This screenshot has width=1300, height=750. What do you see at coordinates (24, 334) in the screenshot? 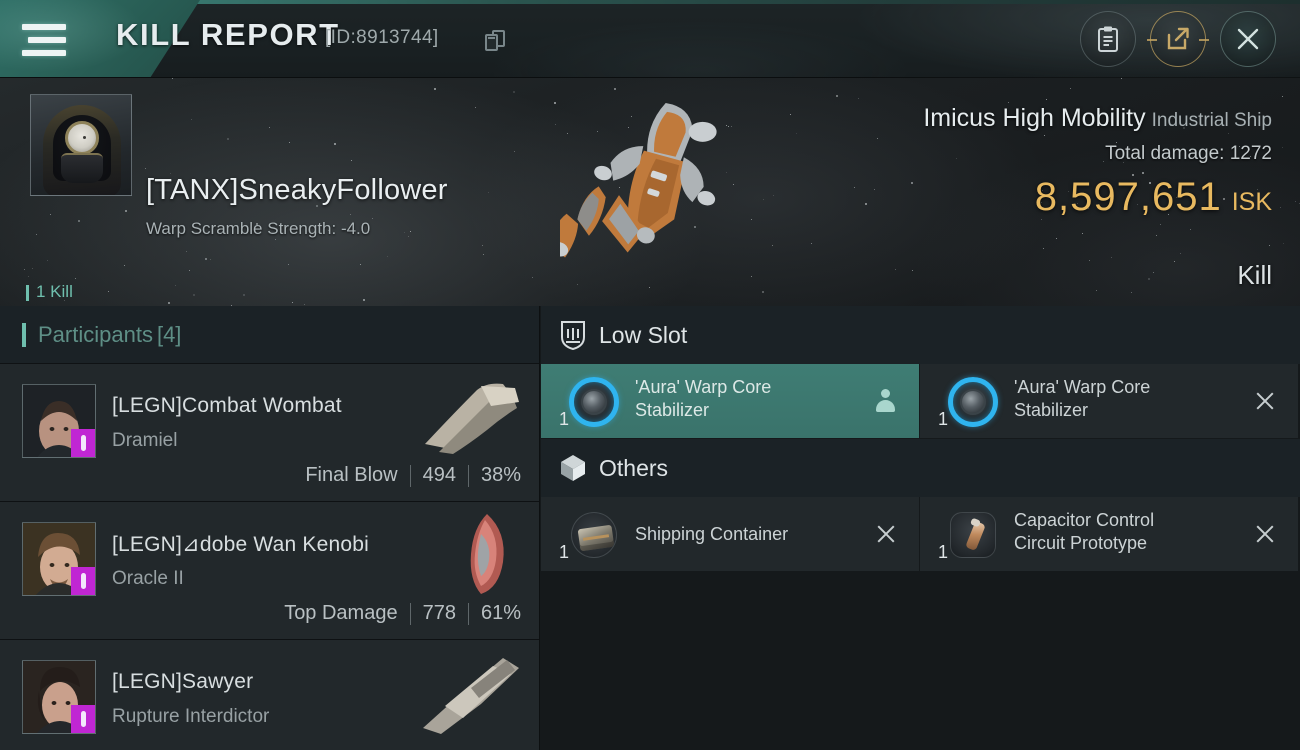
I see `participants-accent-bar` at bounding box center [24, 334].